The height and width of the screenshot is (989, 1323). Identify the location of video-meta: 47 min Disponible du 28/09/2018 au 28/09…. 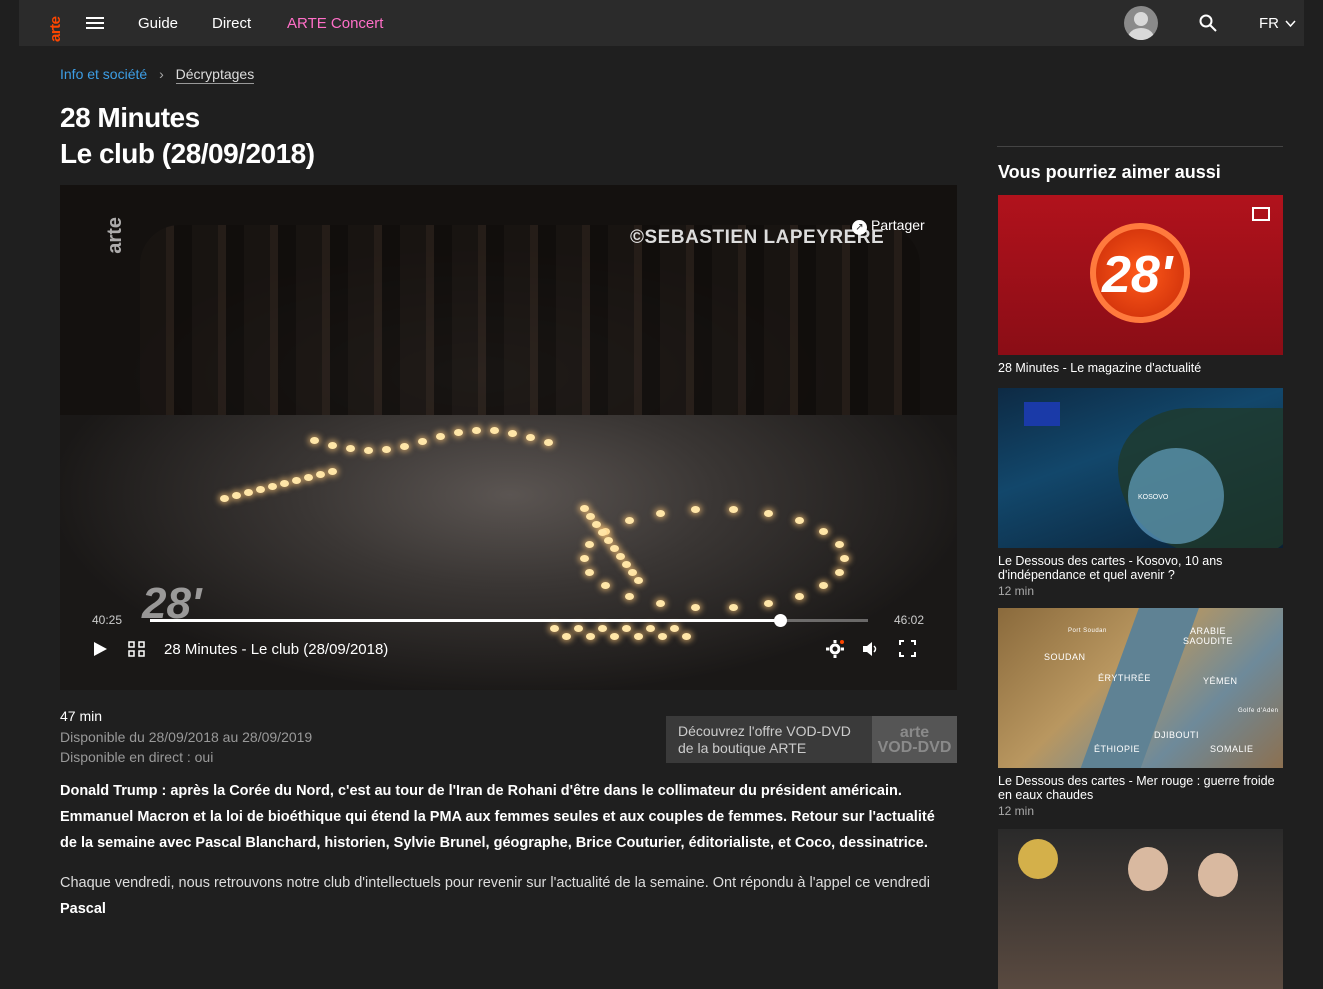
(186, 737).